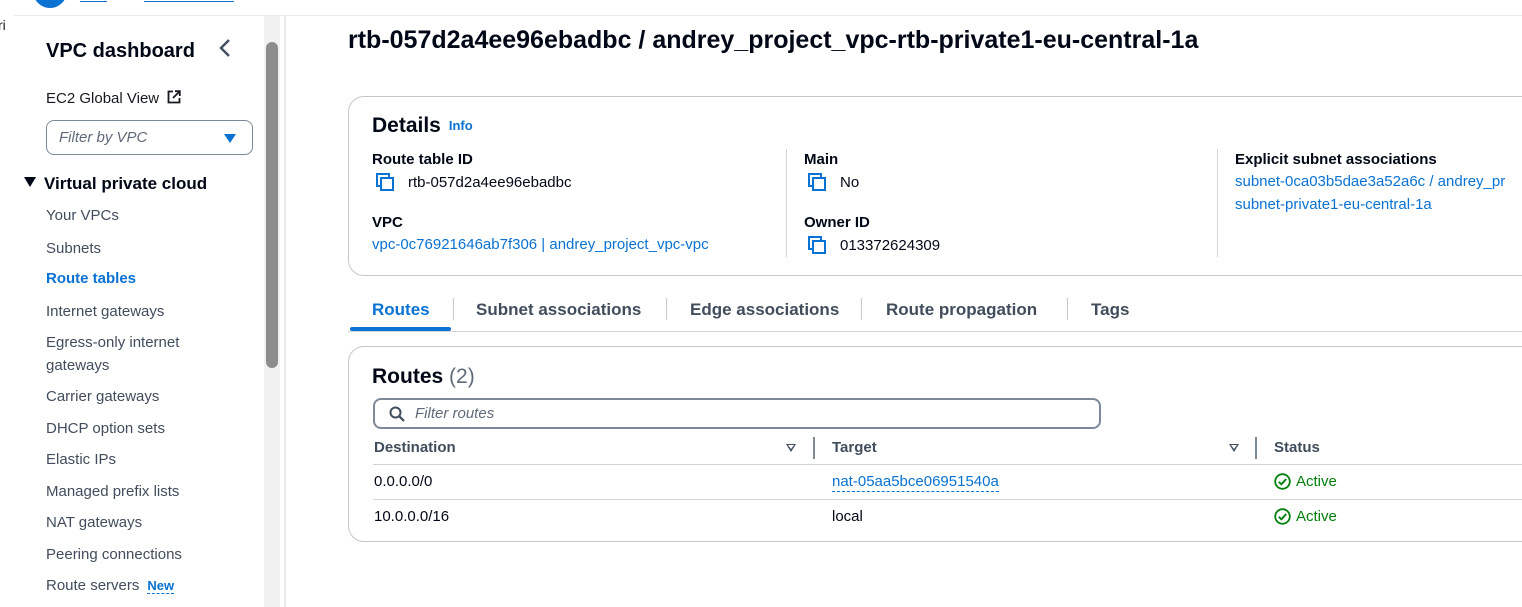 The height and width of the screenshot is (607, 1522). Describe the element at coordinates (761, 8) in the screenshot. I see `top-navigation-fragment` at that location.